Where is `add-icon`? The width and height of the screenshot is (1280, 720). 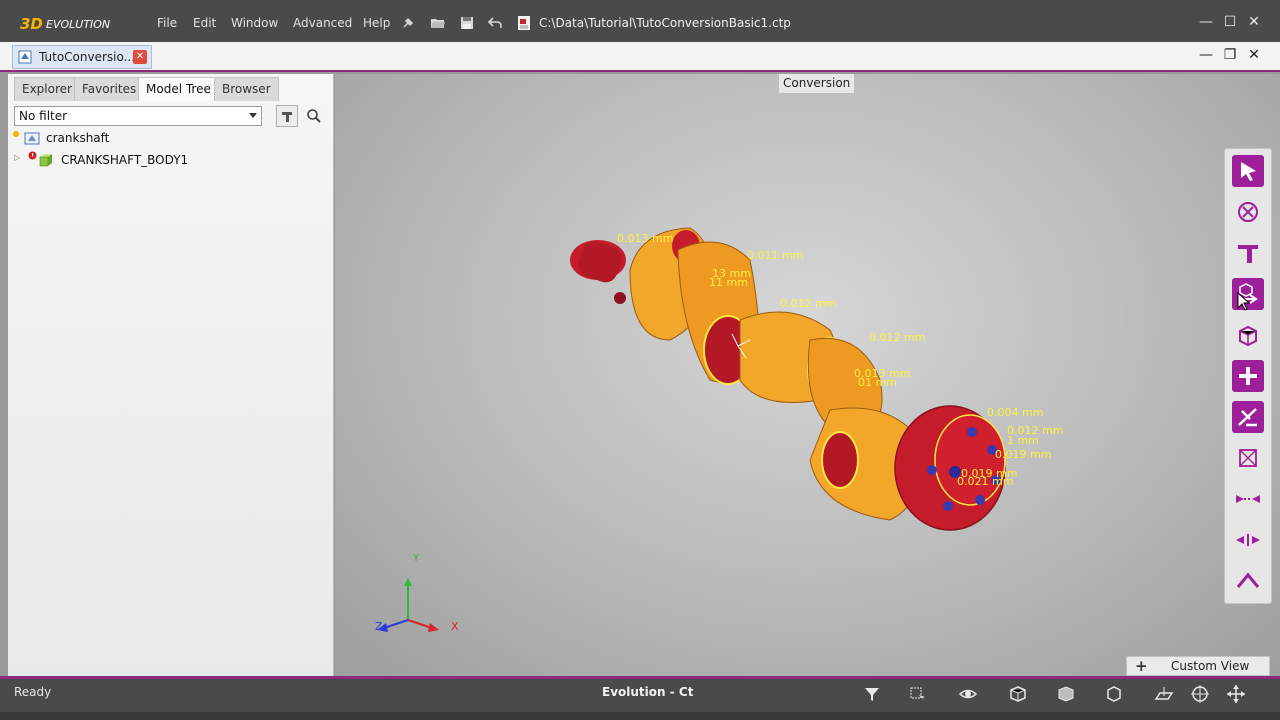 add-icon is located at coordinates (1248, 376).